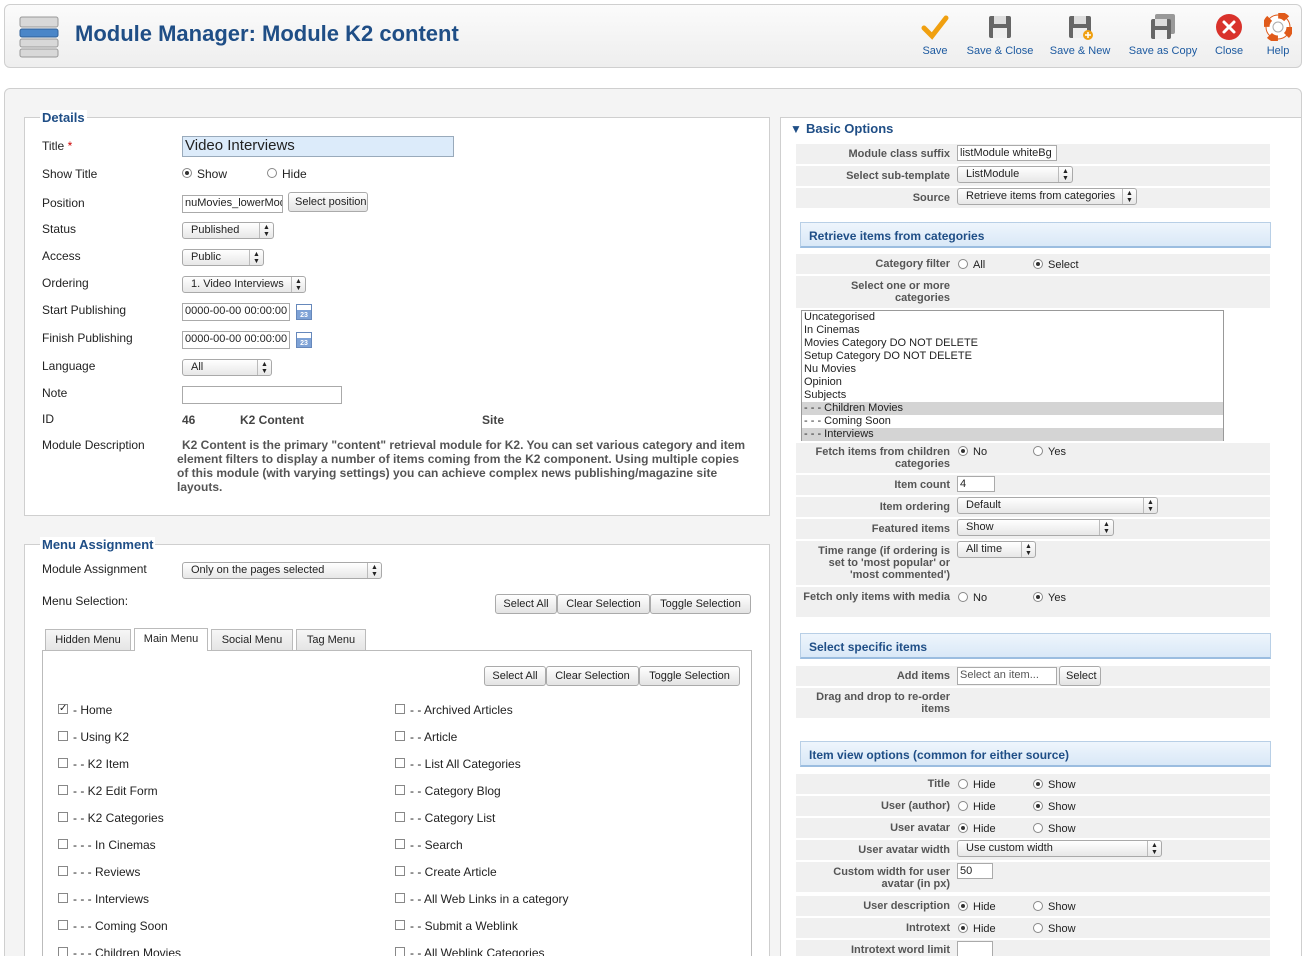  Describe the element at coordinates (1012, 317) in the screenshot. I see `category-option: Uncategorised` at that location.